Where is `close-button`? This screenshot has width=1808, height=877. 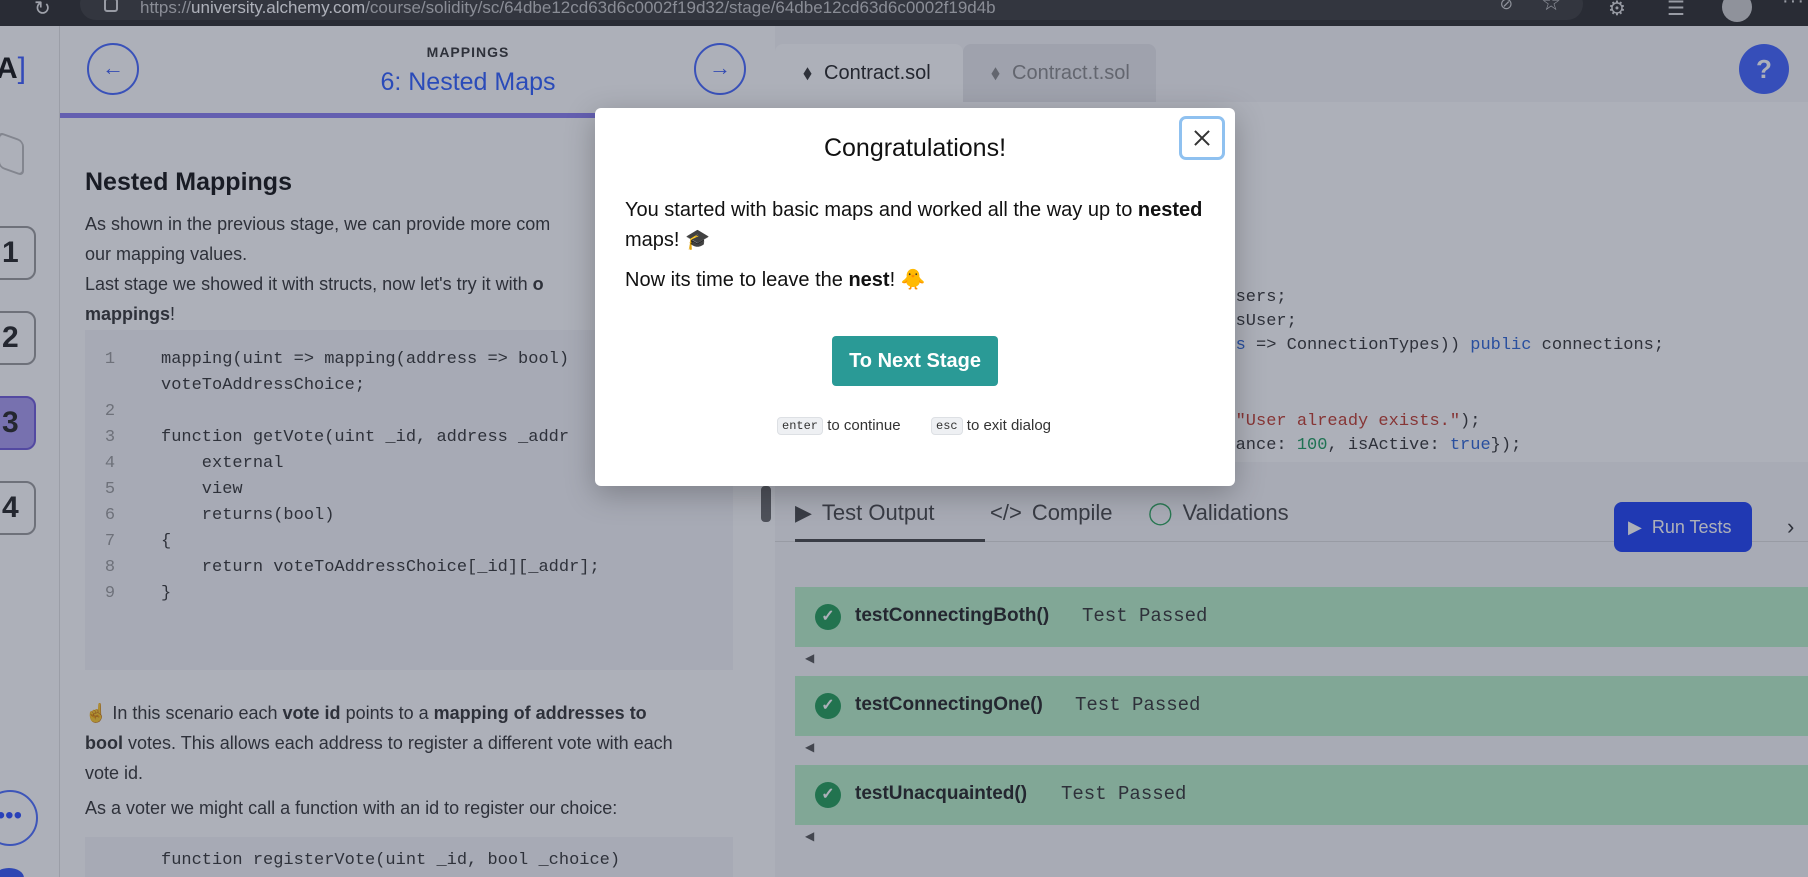
close-button is located at coordinates (1202, 138).